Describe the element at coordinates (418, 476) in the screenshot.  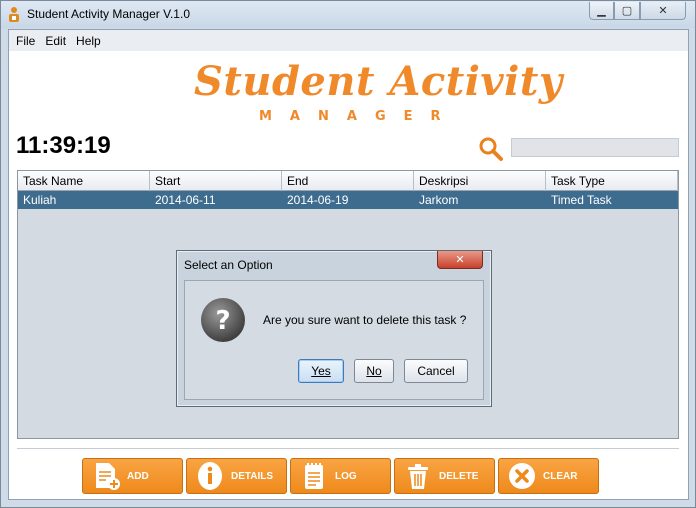
I see `trash-icon` at that location.